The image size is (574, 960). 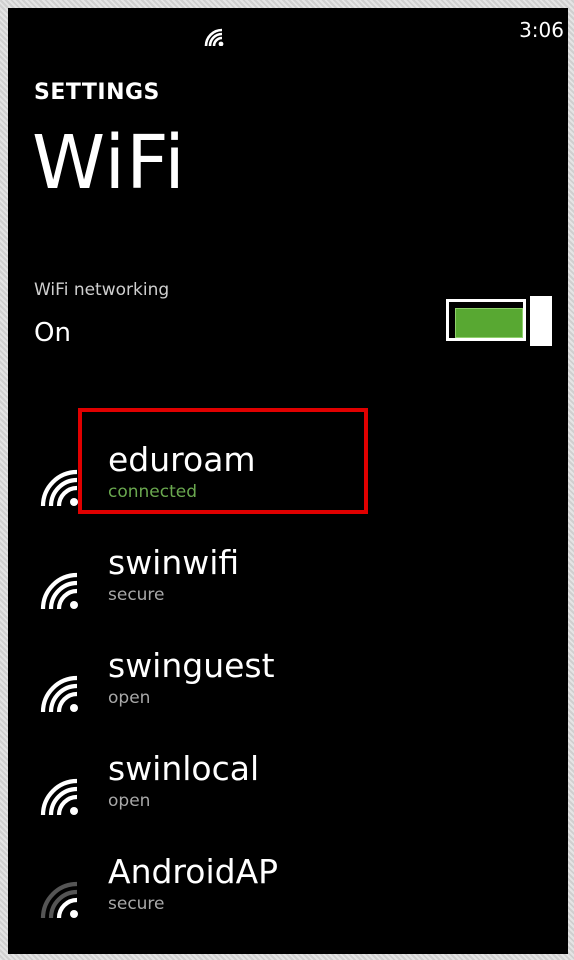 I want to click on section-label: SETTINGS, so click(x=97, y=92).